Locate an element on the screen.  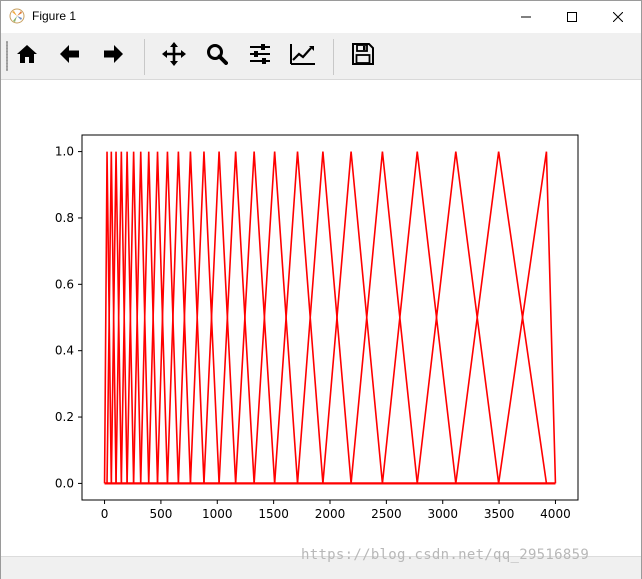
close-button is located at coordinates (618, 16).